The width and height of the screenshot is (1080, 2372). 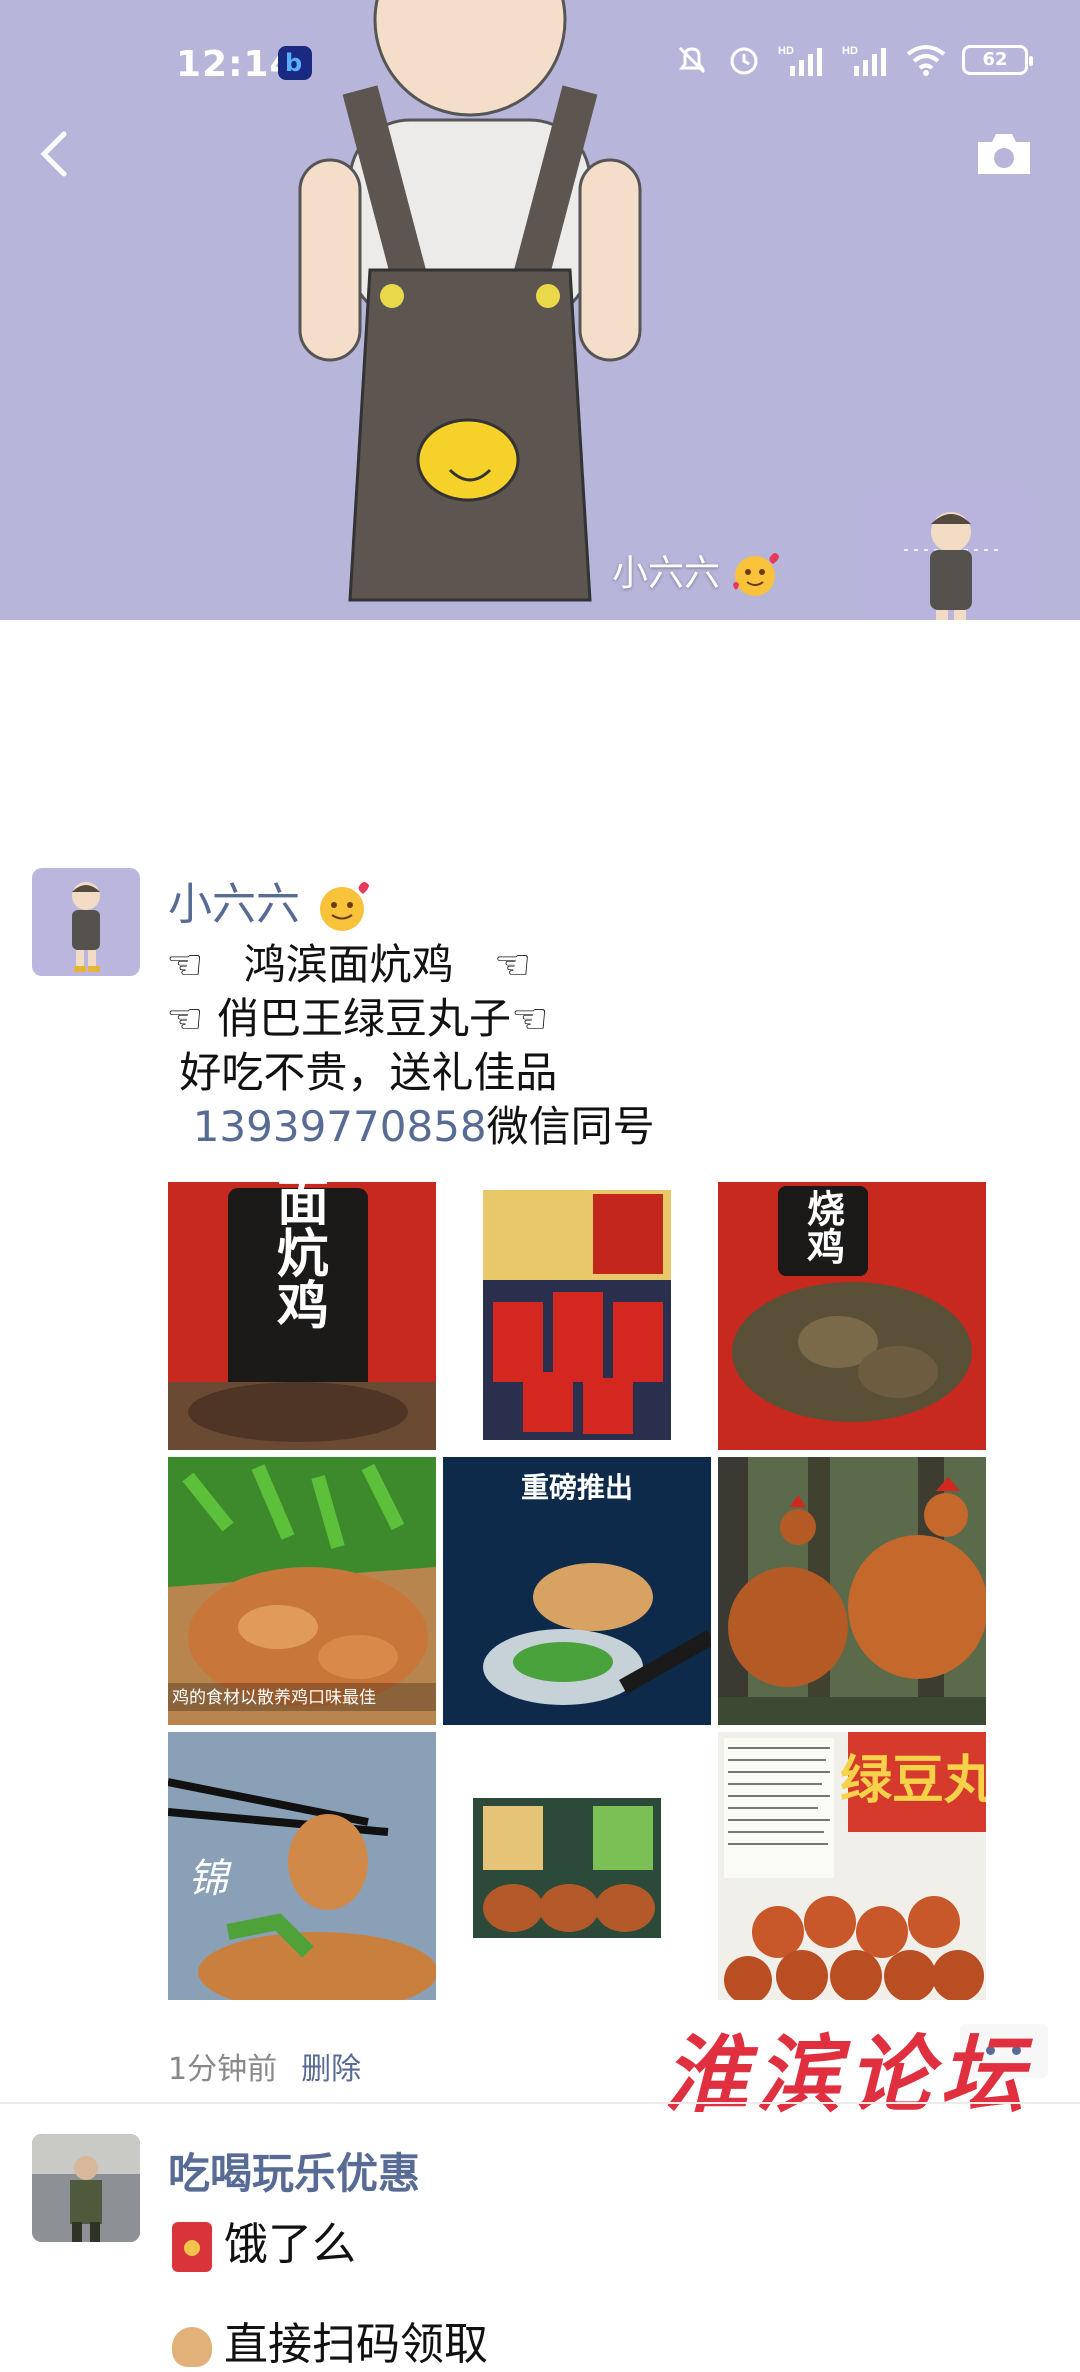 What do you see at coordinates (356, 2344) in the screenshot?
I see `post2-line-2-text: 直接扫码领取` at bounding box center [356, 2344].